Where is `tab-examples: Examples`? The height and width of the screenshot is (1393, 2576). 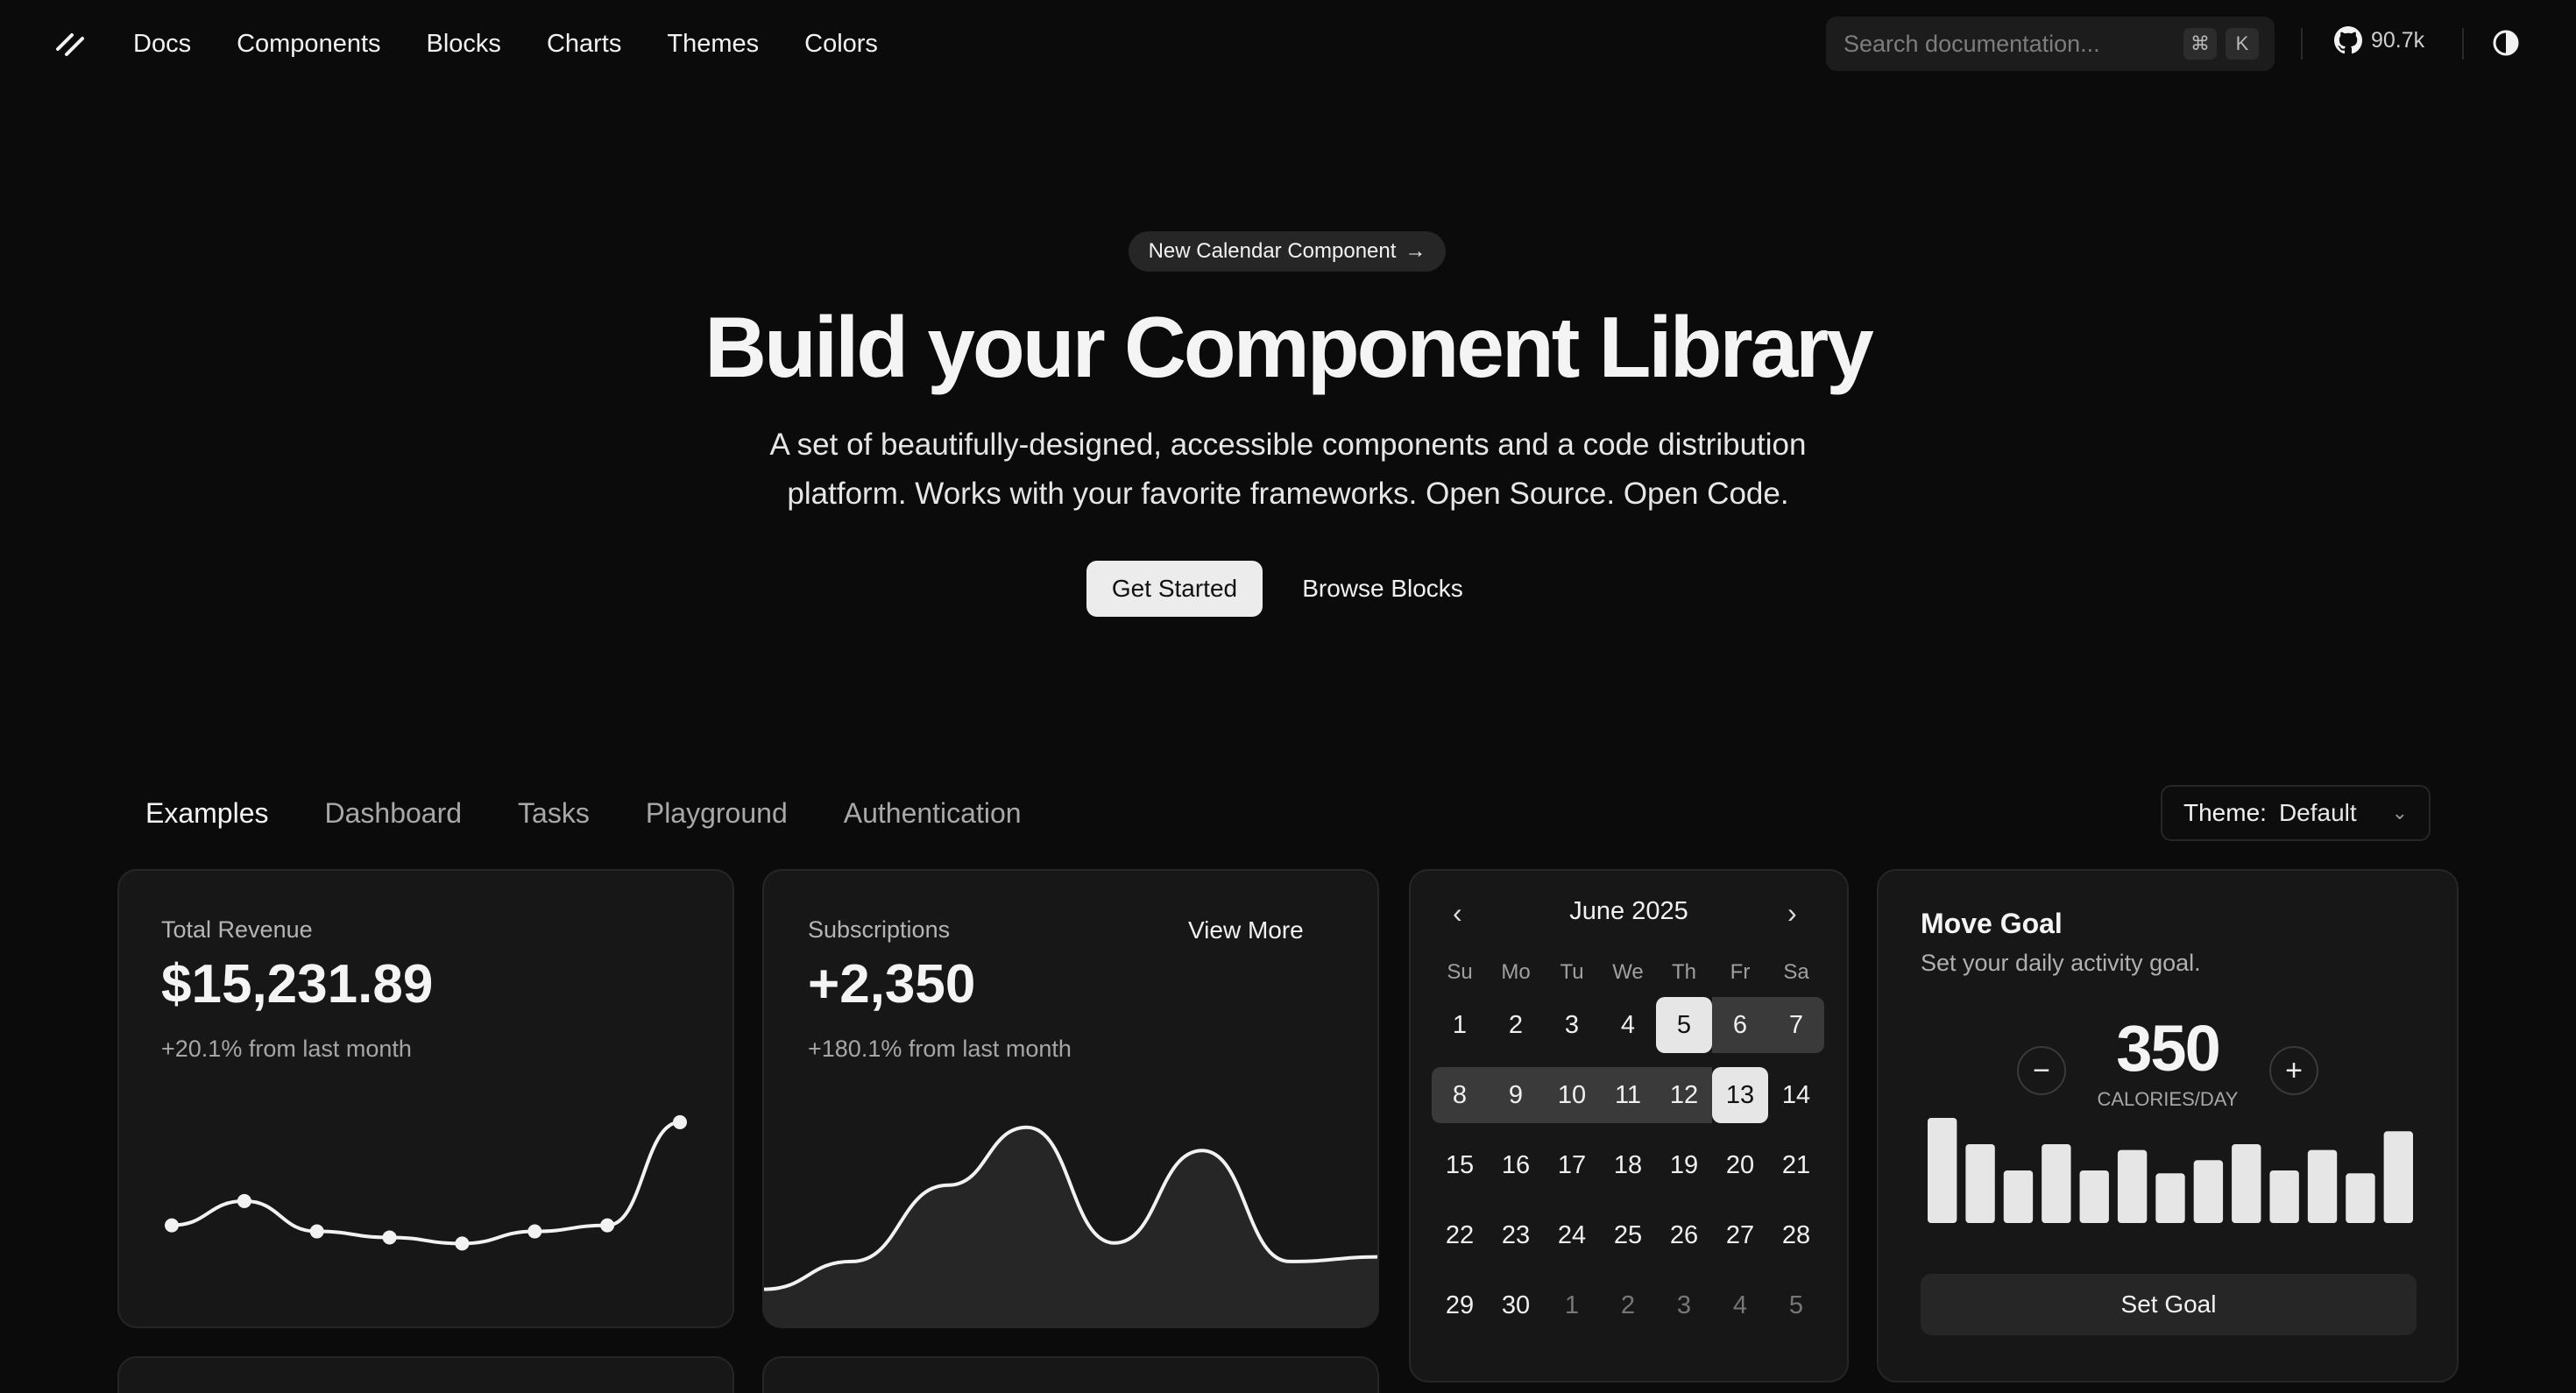
tab-examples: Examples is located at coordinates (207, 813).